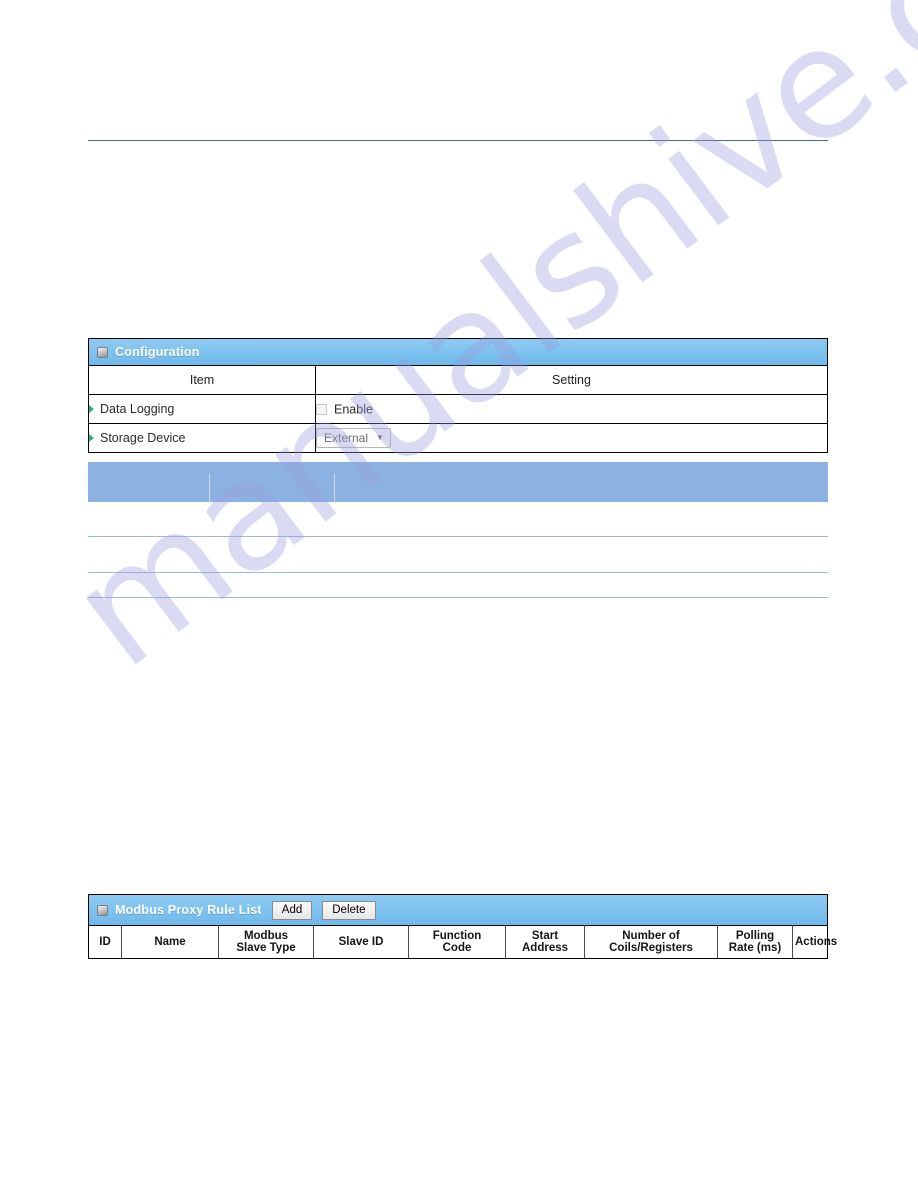 This screenshot has width=918, height=1188. I want to click on column-header-item: Item, so click(202, 380).